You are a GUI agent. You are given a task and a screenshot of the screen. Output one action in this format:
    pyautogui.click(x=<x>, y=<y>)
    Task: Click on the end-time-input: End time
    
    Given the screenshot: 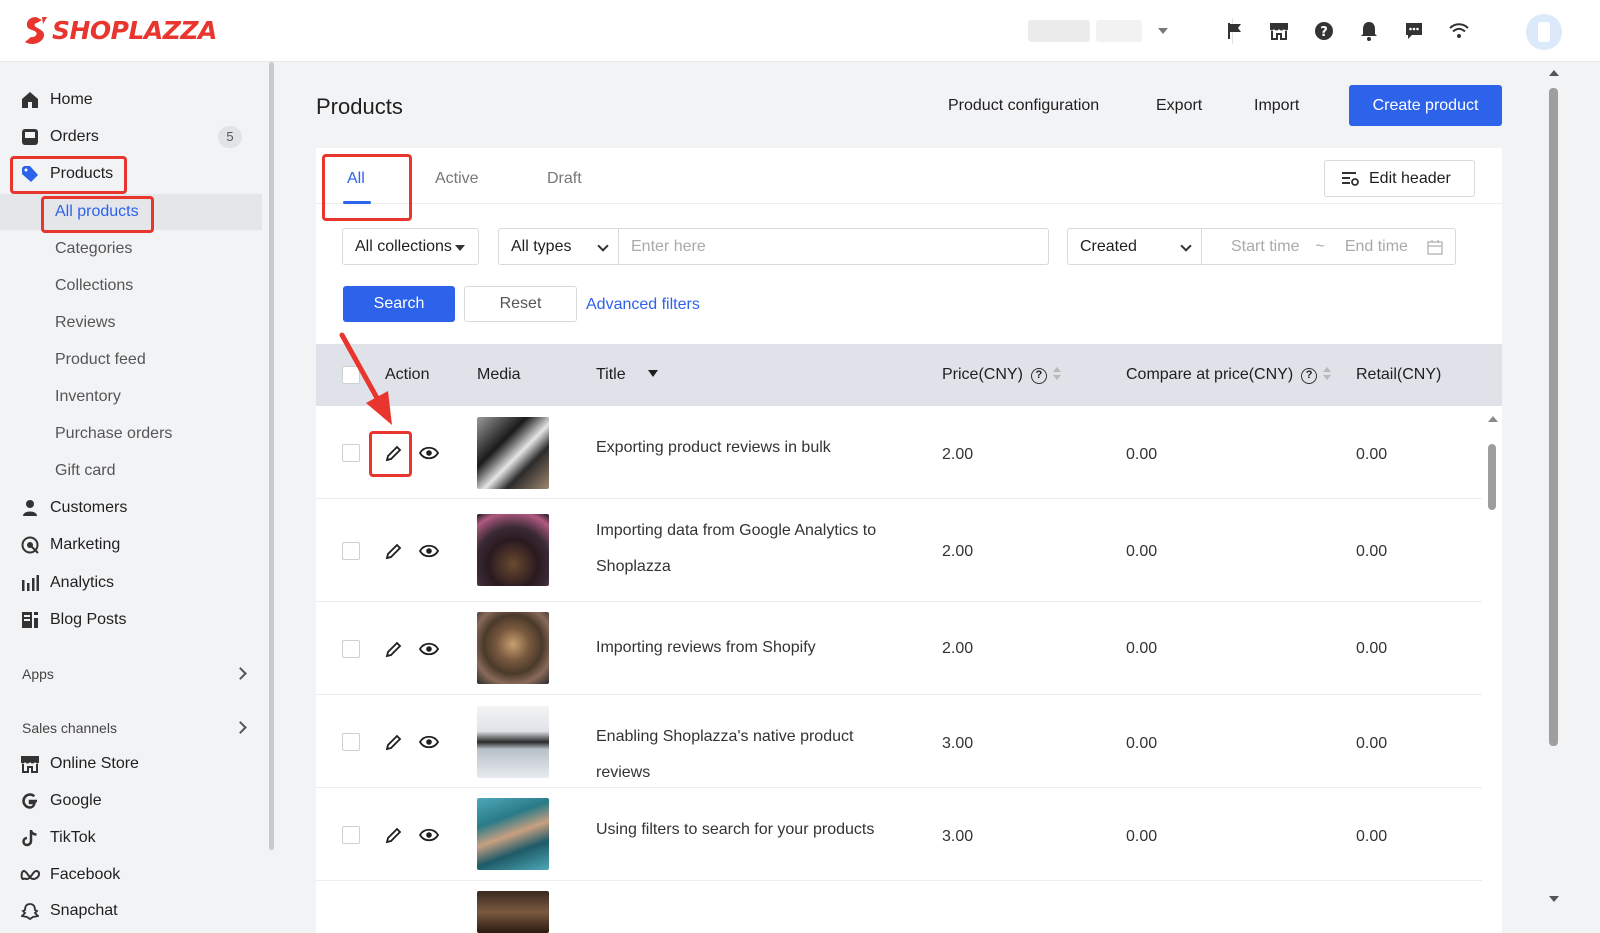 What is the action you would take?
    pyautogui.click(x=1376, y=247)
    